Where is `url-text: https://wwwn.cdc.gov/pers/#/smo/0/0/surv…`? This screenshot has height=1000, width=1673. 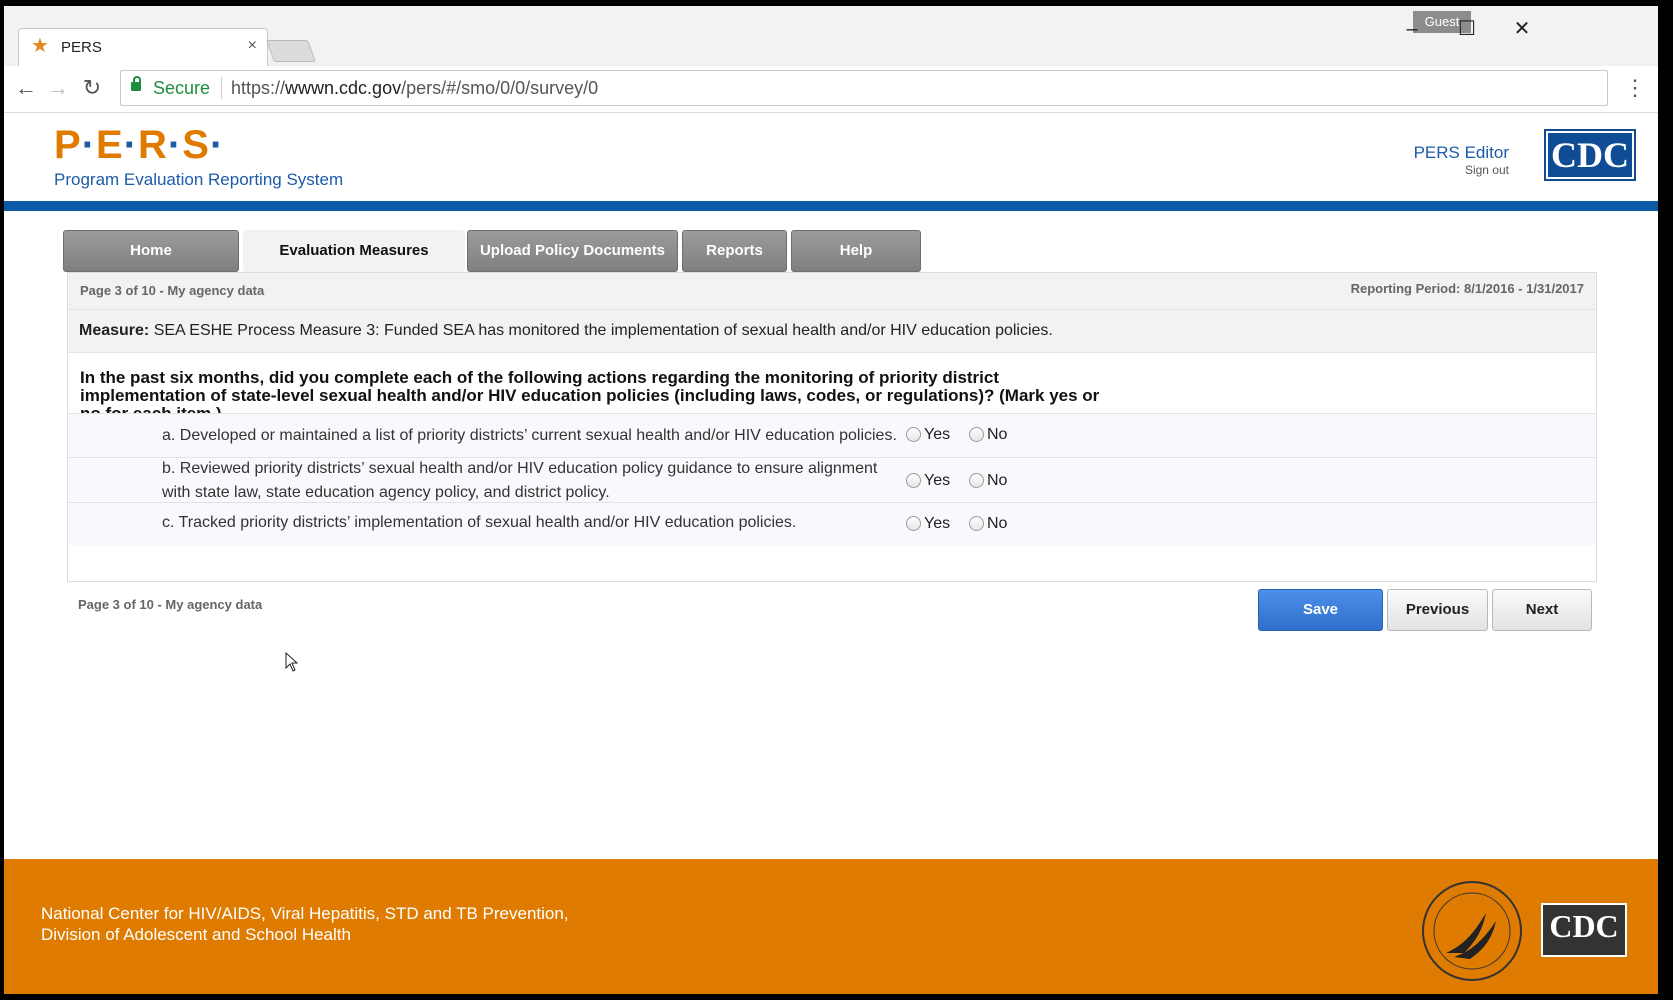 url-text: https://wwwn.cdc.gov/pers/#/smo/0/0/surv… is located at coordinates (414, 88).